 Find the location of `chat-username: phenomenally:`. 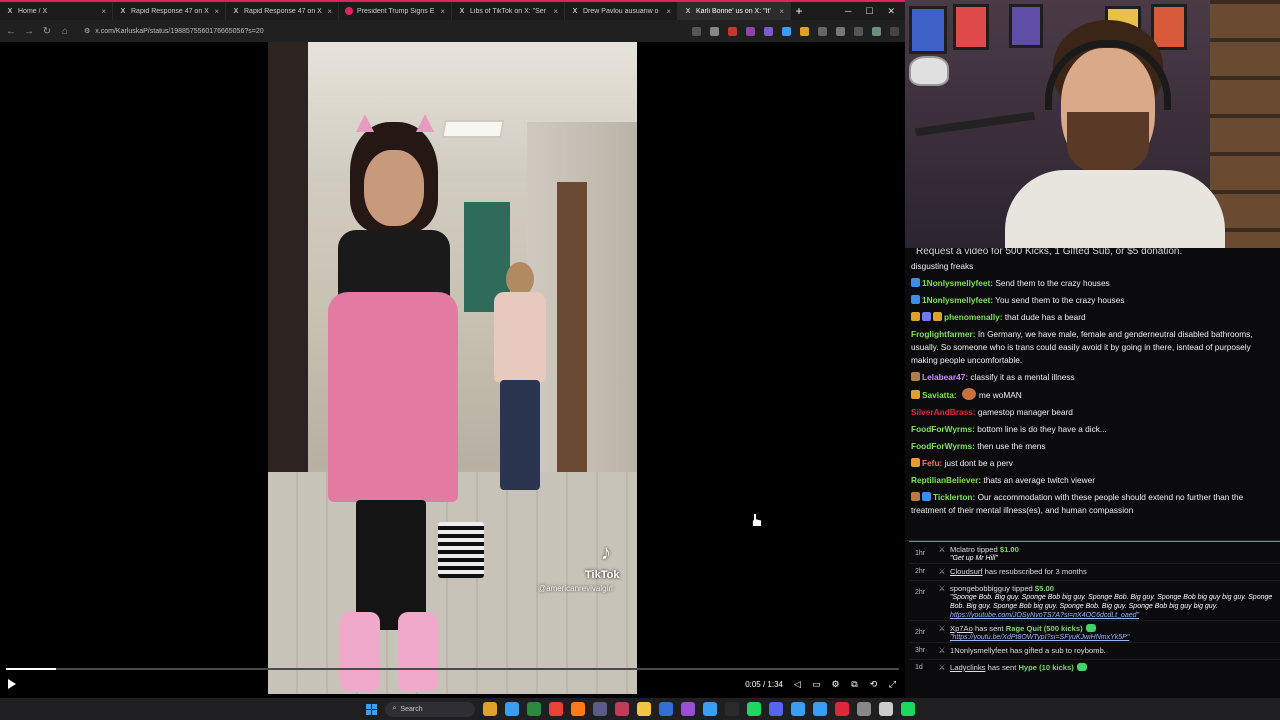

chat-username: phenomenally: is located at coordinates (973, 317).